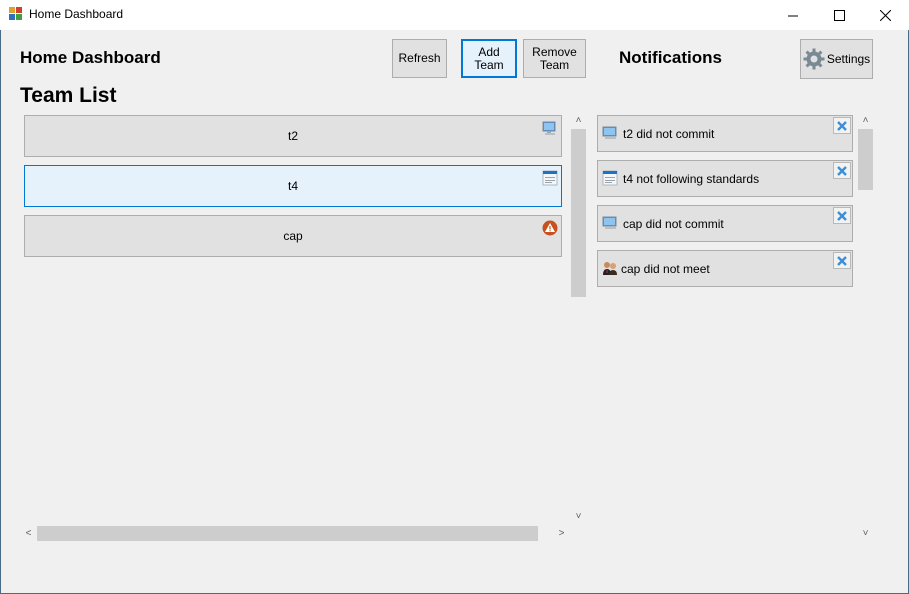 This screenshot has width=909, height=594. I want to click on maximize-button, so click(839, 15).